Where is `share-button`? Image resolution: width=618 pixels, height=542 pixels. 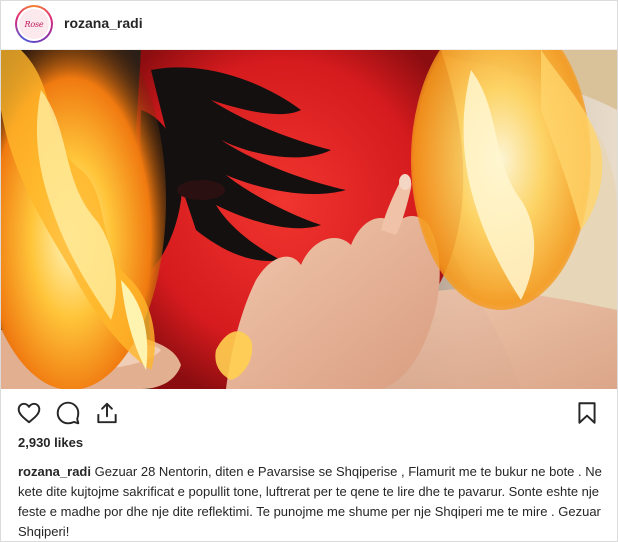
share-button is located at coordinates (109, 415).